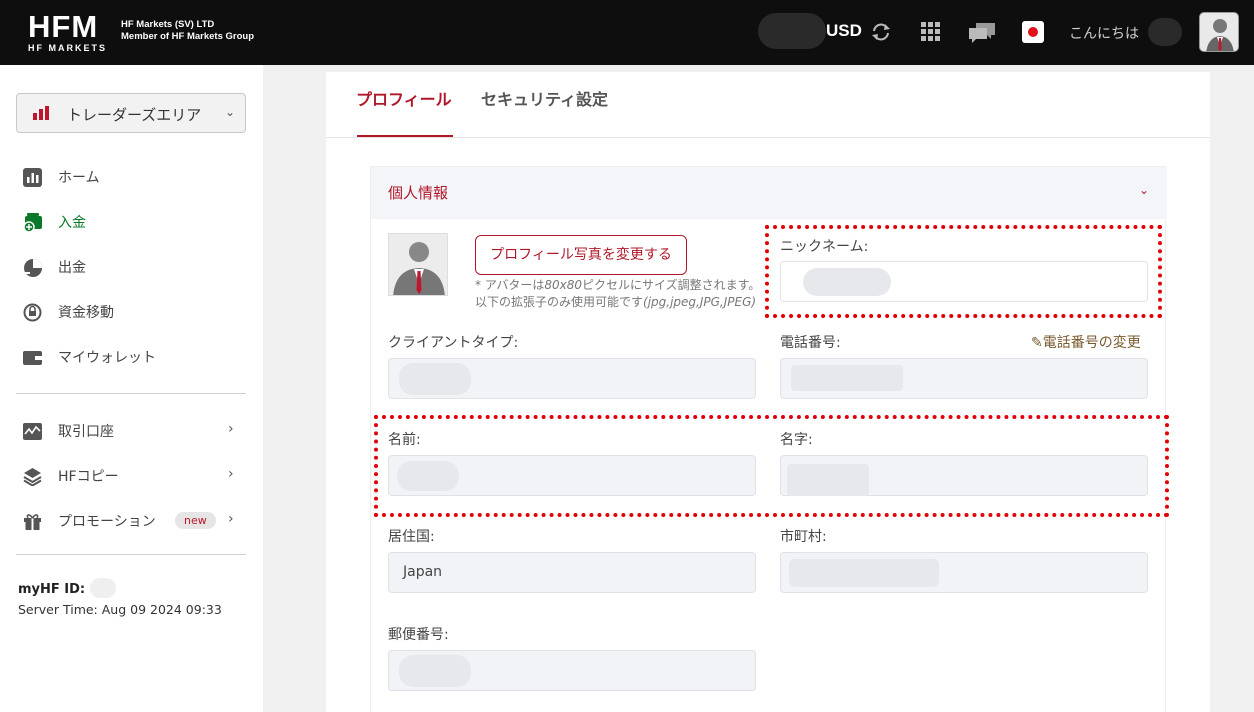 The height and width of the screenshot is (712, 1254). I want to click on sidebar-item-label: 出金, so click(72, 268).